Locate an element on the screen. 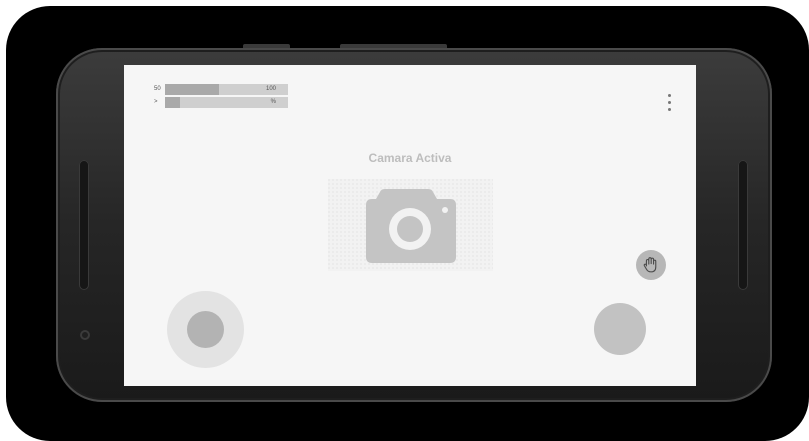 The height and width of the screenshot is (441, 809). joystick is located at coordinates (205, 329).